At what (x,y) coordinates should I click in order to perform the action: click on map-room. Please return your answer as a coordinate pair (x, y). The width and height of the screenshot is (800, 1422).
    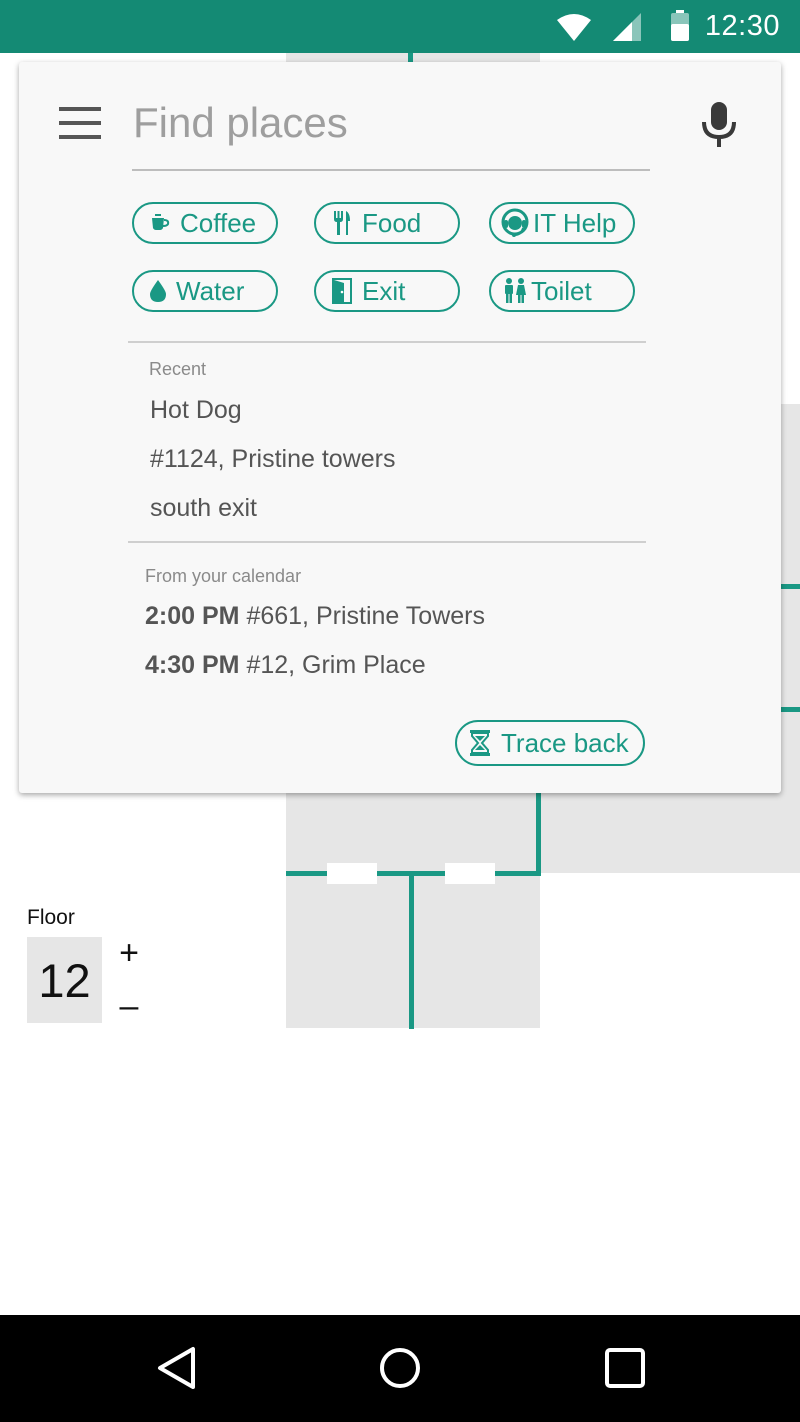
    Looking at the image, I should click on (543, 832).